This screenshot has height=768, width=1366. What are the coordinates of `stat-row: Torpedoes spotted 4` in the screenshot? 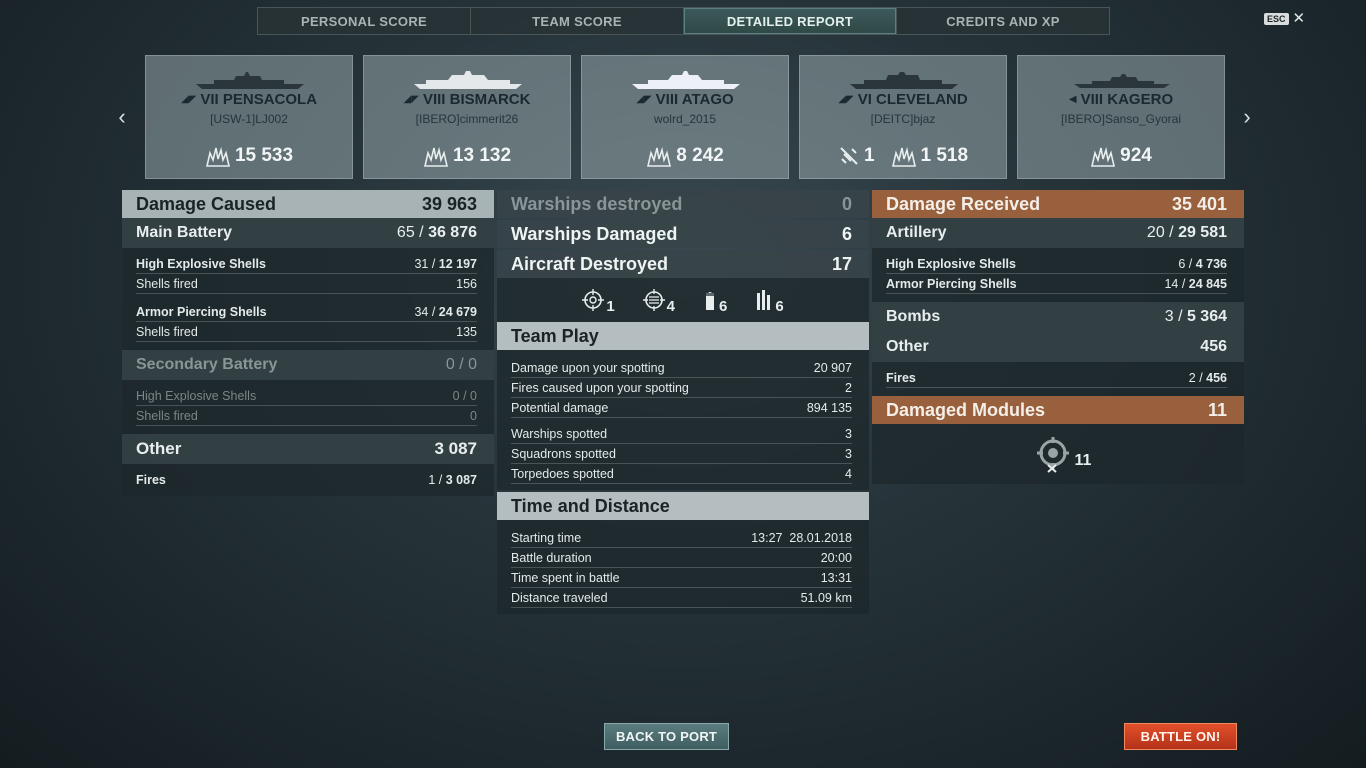 It's located at (681, 474).